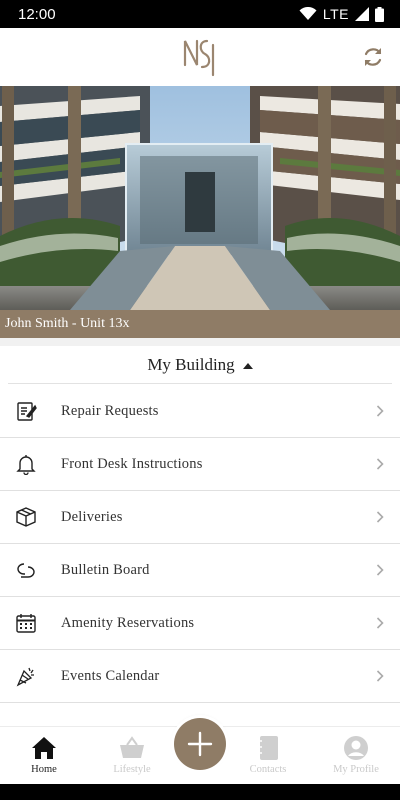 The height and width of the screenshot is (800, 400). Describe the element at coordinates (92, 516) in the screenshot. I see `menu-item-label: Deliveries` at that location.